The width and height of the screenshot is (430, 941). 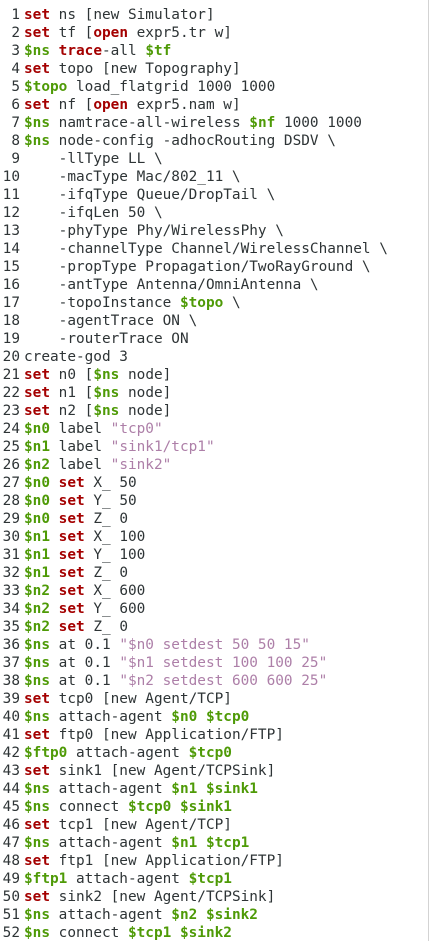 I want to click on code-line: 21 set n0 [$ns node], so click(x=194, y=375).